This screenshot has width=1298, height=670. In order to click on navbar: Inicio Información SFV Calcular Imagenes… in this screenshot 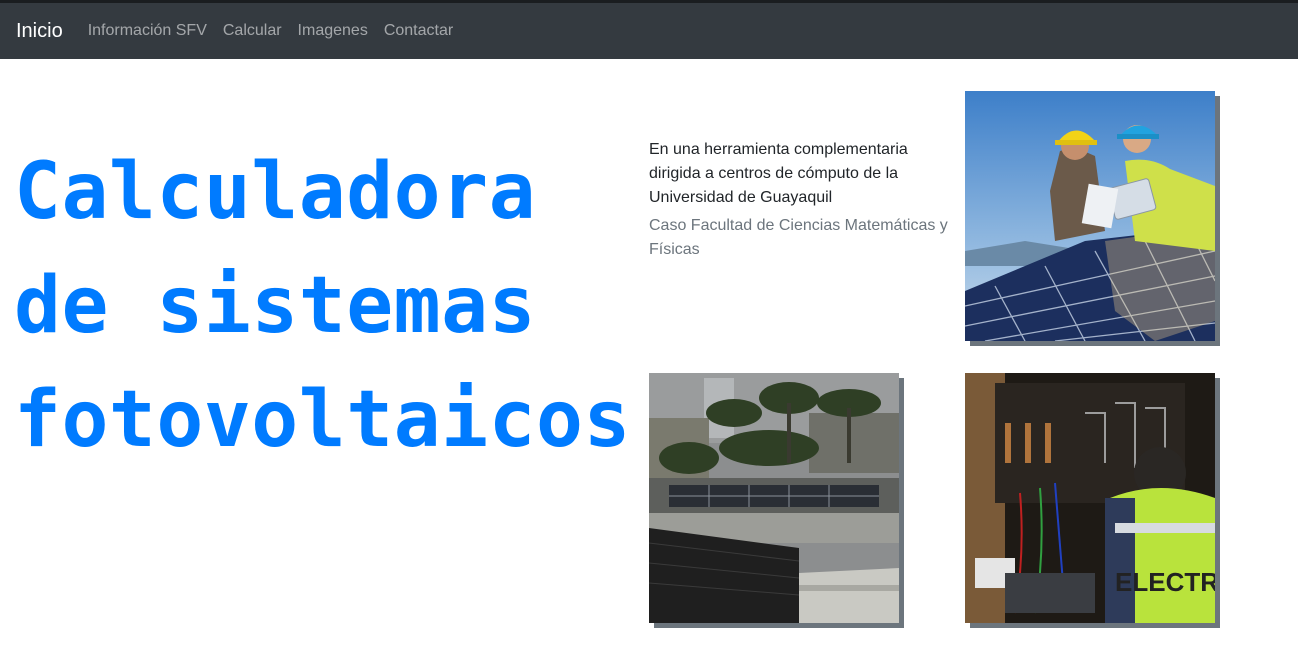, I will do `click(649, 31)`.